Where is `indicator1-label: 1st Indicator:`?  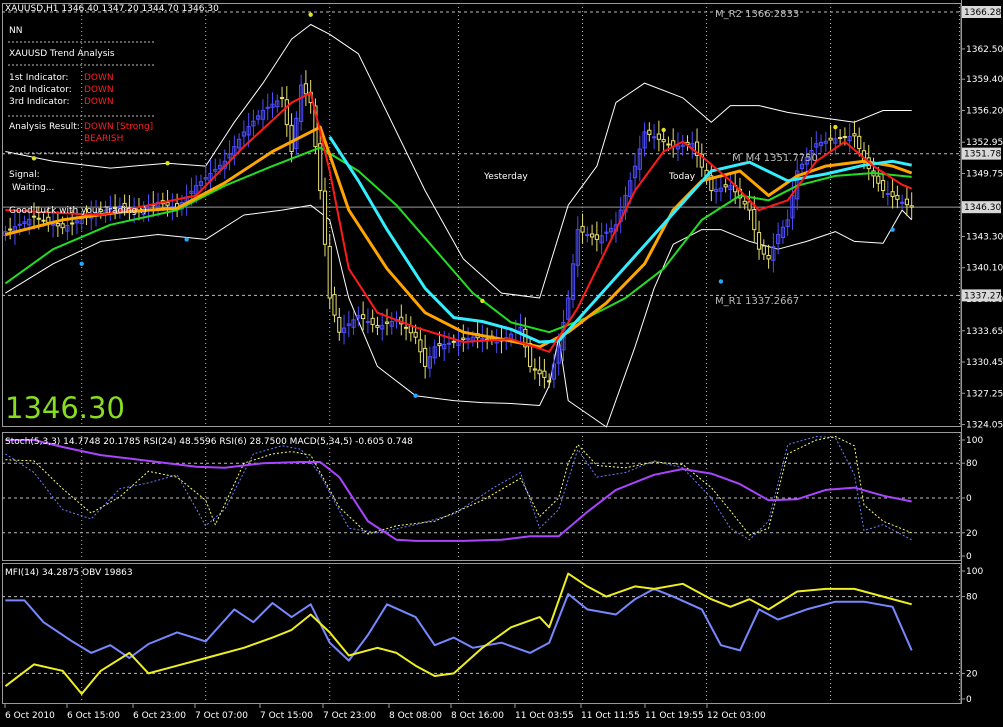
indicator1-label: 1st Indicator: is located at coordinates (38, 78).